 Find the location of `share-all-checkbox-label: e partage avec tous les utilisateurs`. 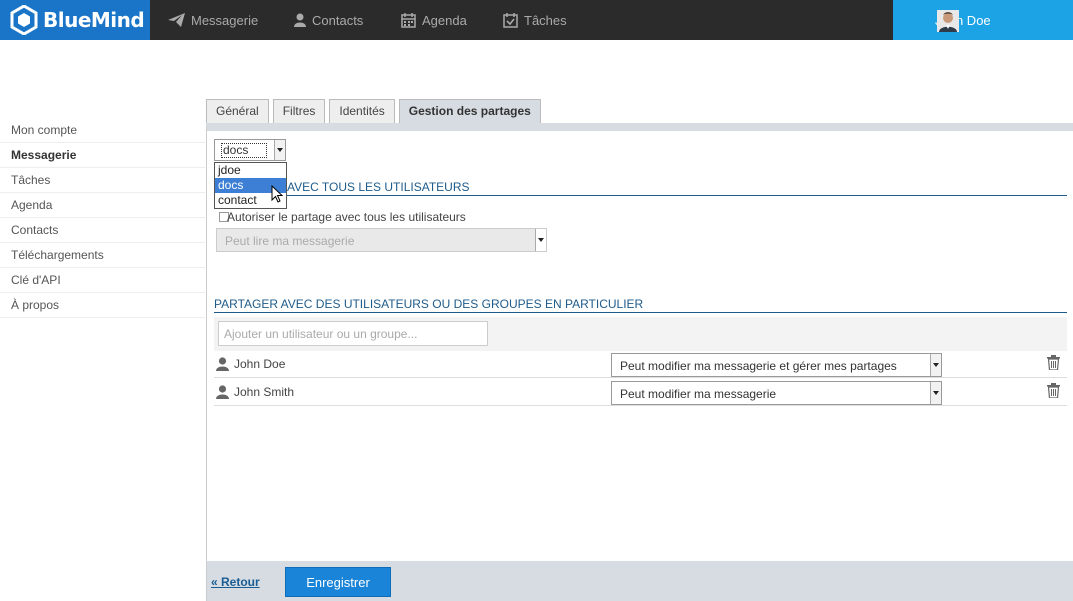

share-all-checkbox-label: e partage avec tous les utilisateurs is located at coordinates (373, 217).